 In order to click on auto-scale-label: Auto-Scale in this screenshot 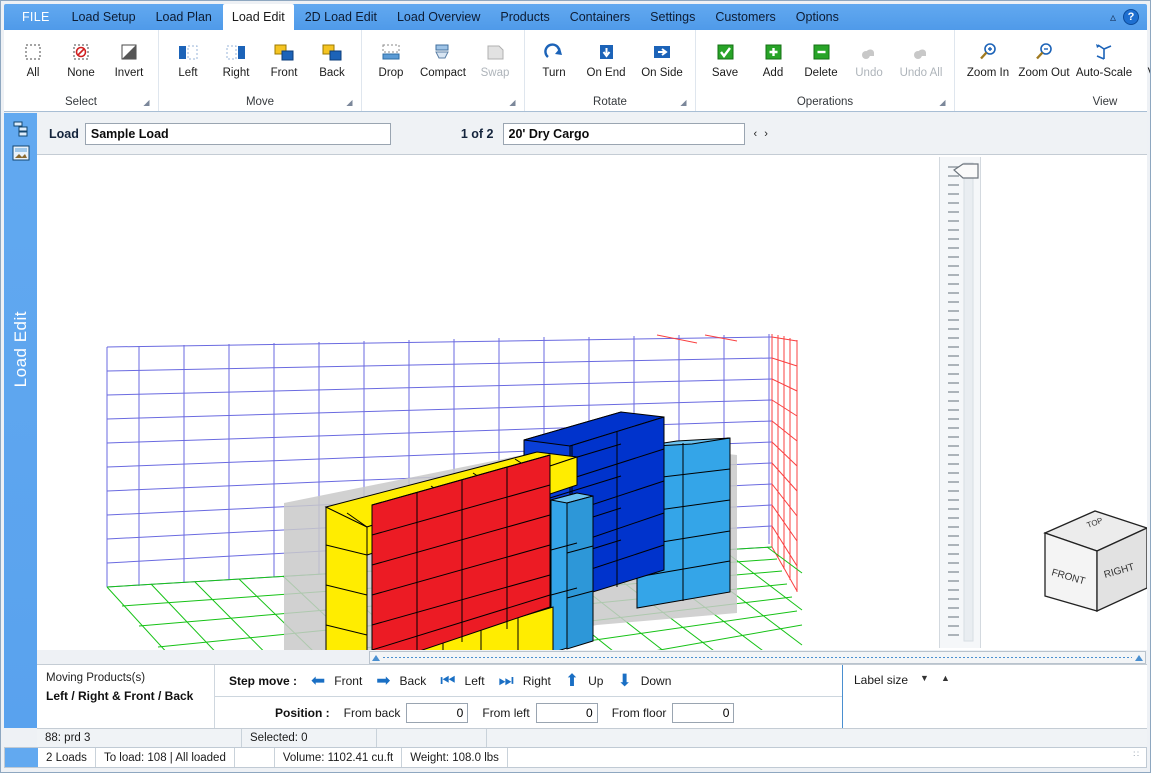, I will do `click(1104, 73)`.